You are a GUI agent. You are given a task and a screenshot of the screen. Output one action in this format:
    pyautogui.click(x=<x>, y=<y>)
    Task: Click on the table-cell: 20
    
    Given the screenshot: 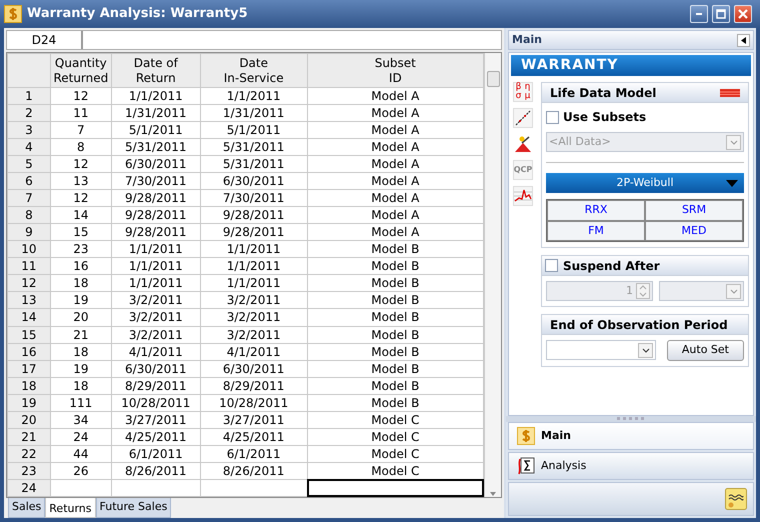 What is the action you would take?
    pyautogui.click(x=81, y=317)
    